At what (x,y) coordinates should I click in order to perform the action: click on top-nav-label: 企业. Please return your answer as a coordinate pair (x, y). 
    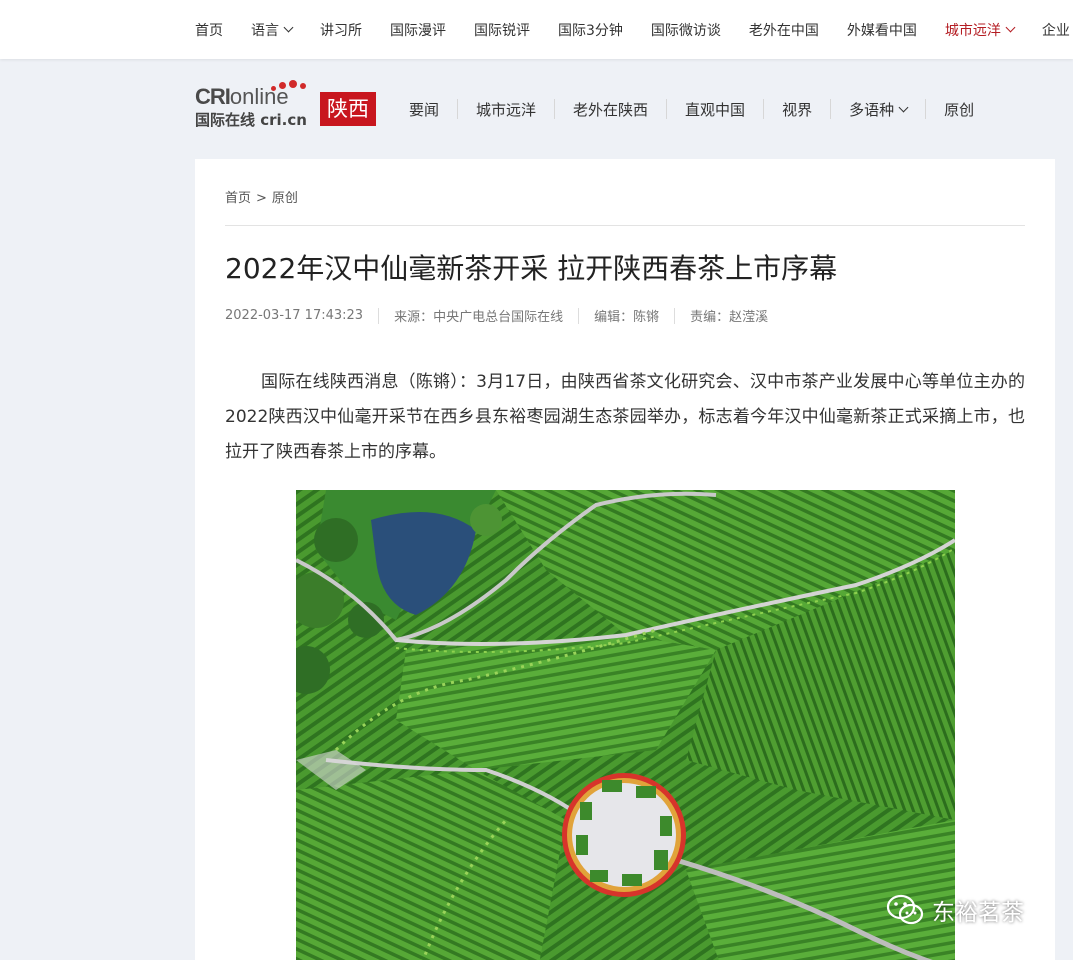
    Looking at the image, I should click on (1055, 30).